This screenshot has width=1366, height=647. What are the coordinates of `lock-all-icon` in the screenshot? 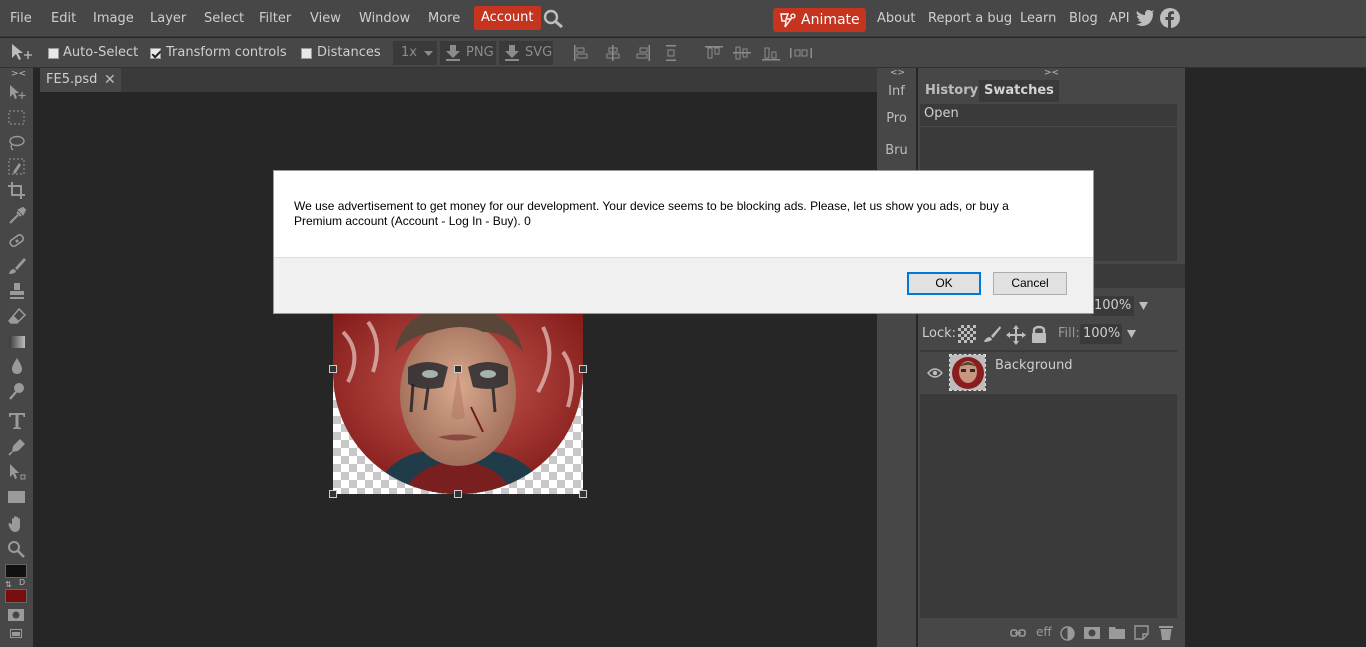 It's located at (1039, 334).